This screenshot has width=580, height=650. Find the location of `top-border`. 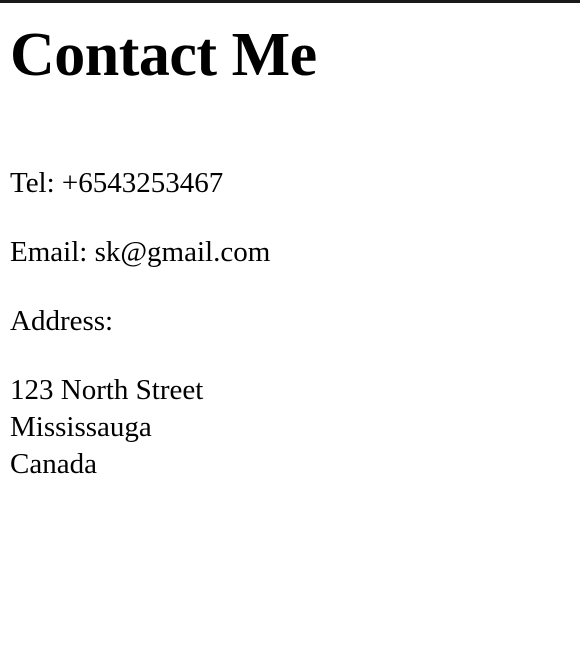

top-border is located at coordinates (290, 1).